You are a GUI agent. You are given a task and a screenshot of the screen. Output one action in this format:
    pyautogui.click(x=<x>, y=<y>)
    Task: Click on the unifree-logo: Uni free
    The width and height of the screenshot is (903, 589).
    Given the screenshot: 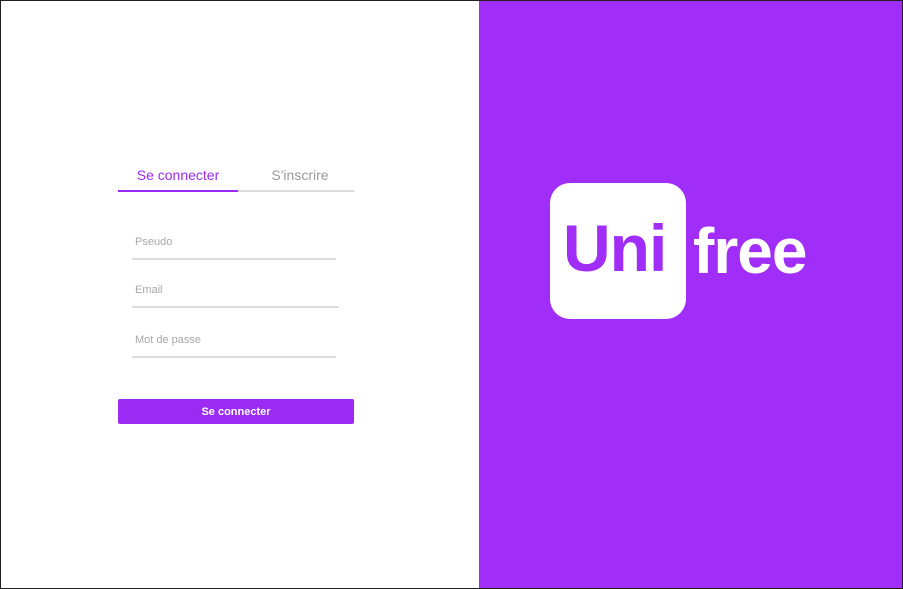 What is the action you would take?
    pyautogui.click(x=695, y=251)
    